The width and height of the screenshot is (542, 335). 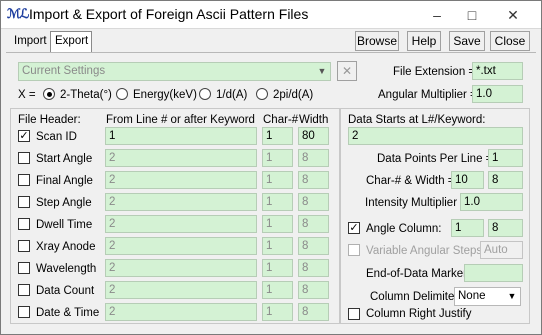 I want to click on header-row-width-field: 80, so click(x=313, y=136).